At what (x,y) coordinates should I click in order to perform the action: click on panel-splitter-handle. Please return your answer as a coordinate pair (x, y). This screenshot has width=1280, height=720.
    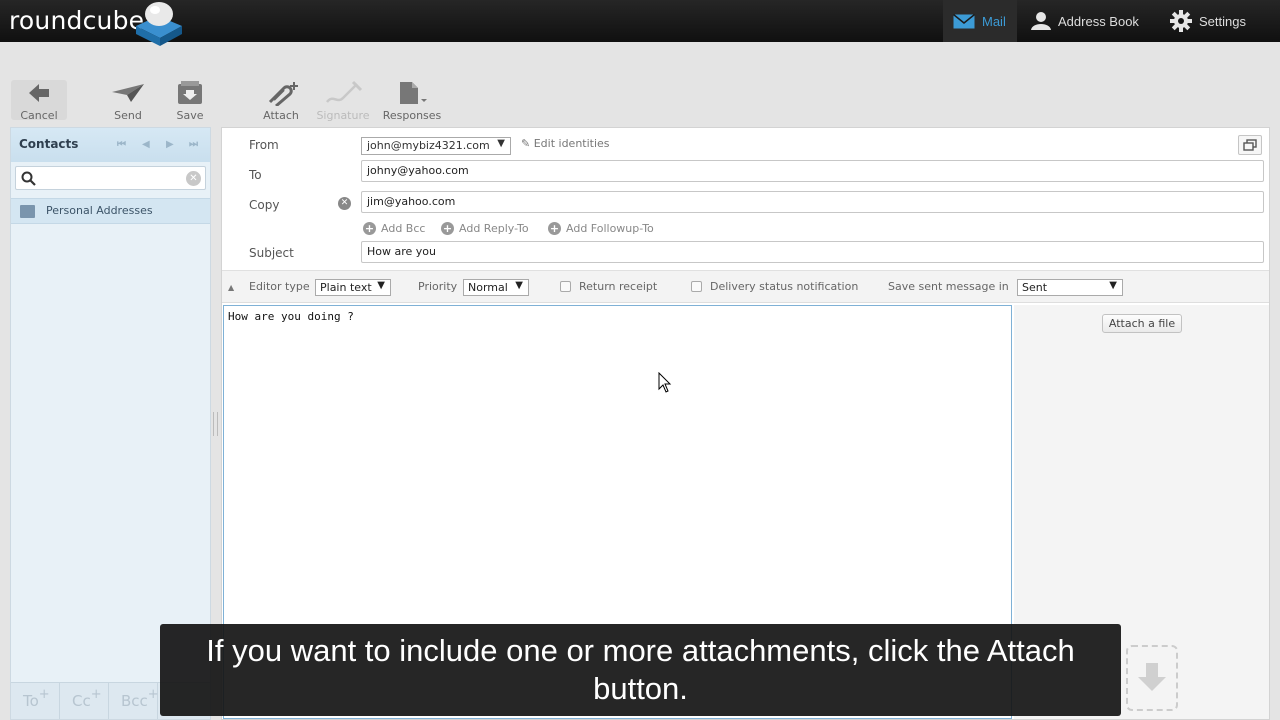
    Looking at the image, I should click on (215, 424).